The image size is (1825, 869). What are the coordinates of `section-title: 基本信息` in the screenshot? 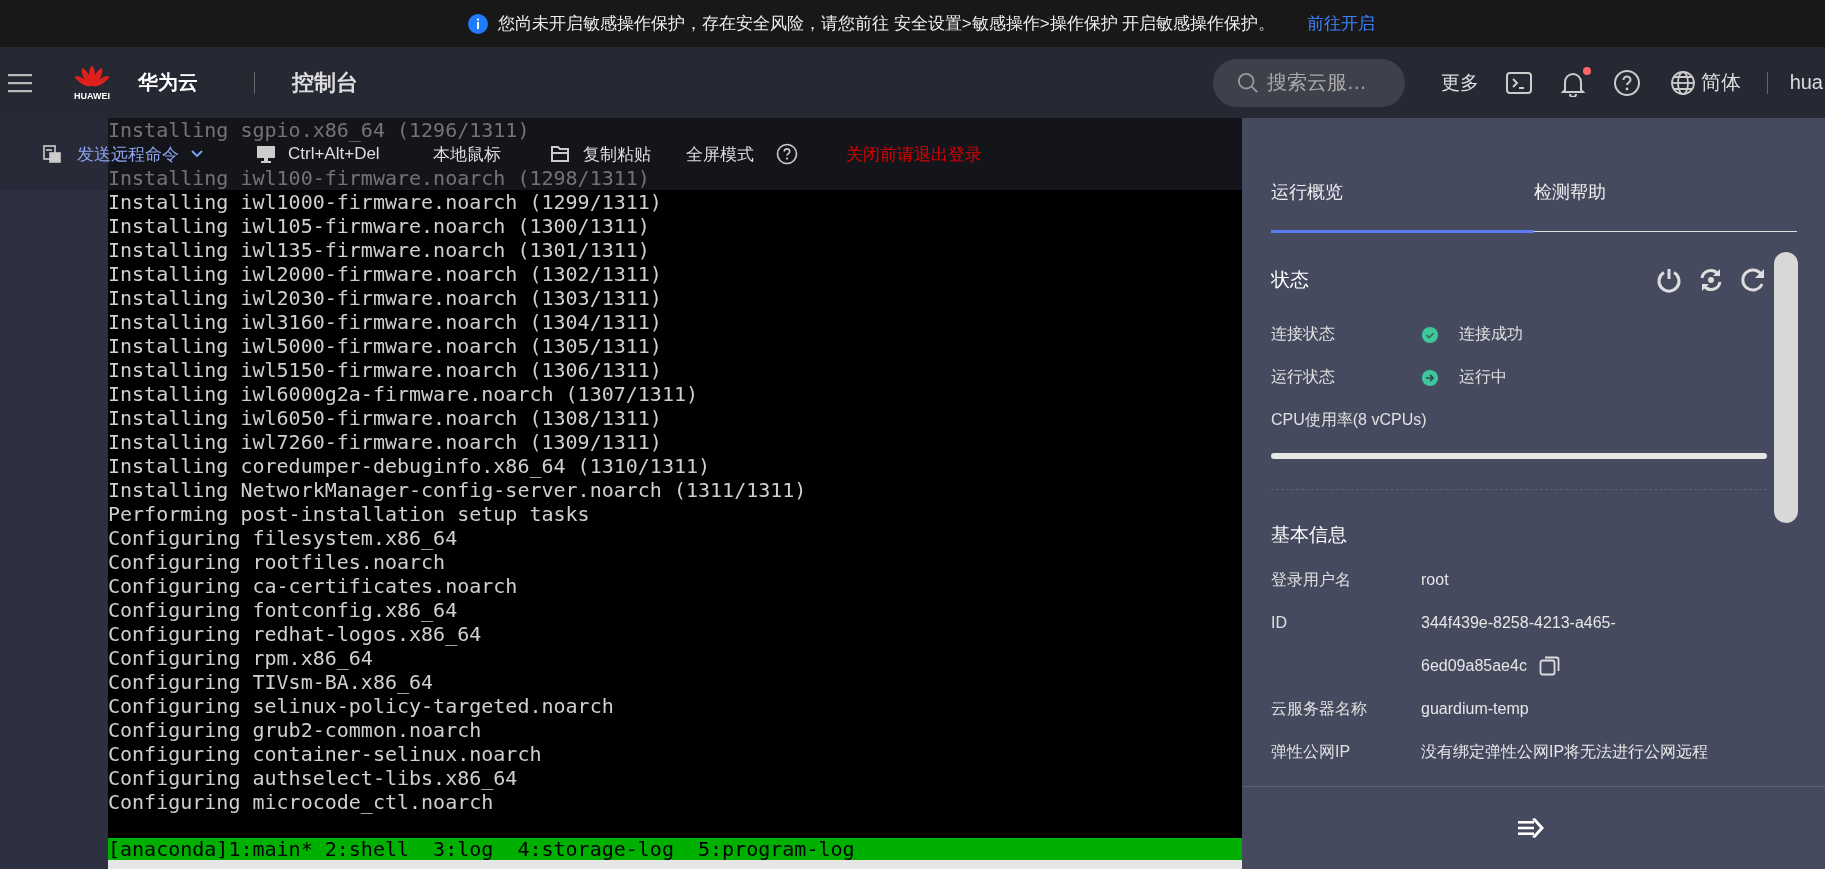 It's located at (1309, 535).